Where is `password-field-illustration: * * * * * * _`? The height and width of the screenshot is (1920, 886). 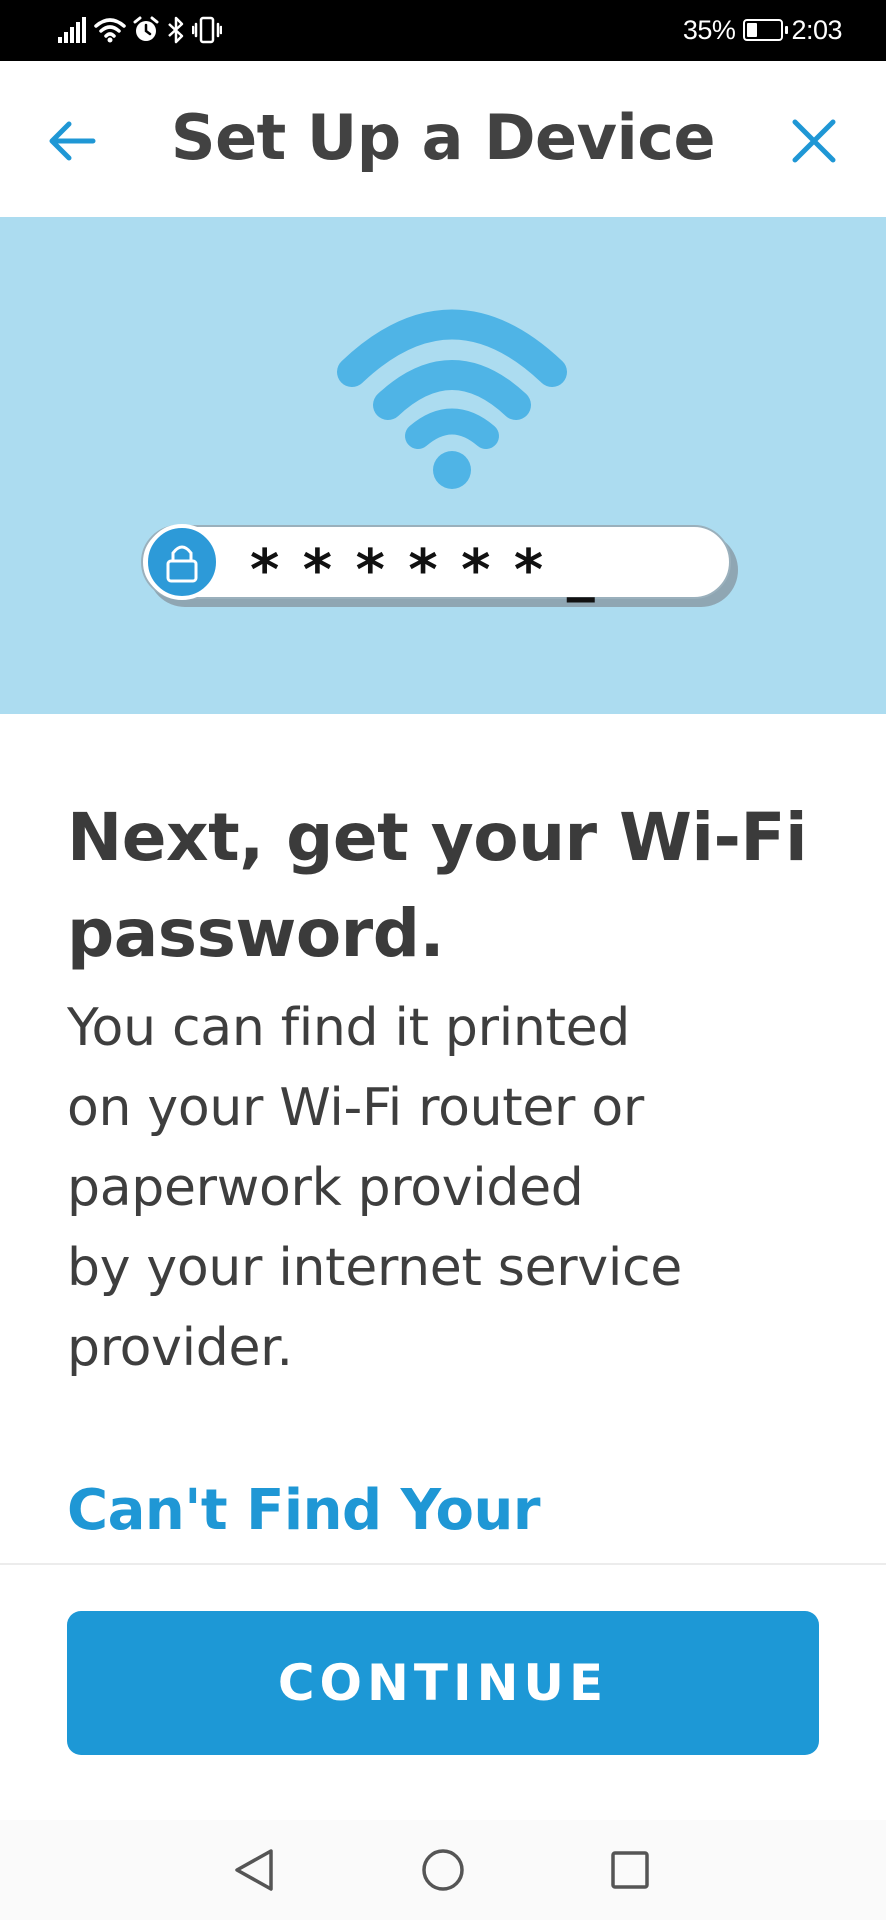 password-field-illustration: * * * * * * _ is located at coordinates (439, 565).